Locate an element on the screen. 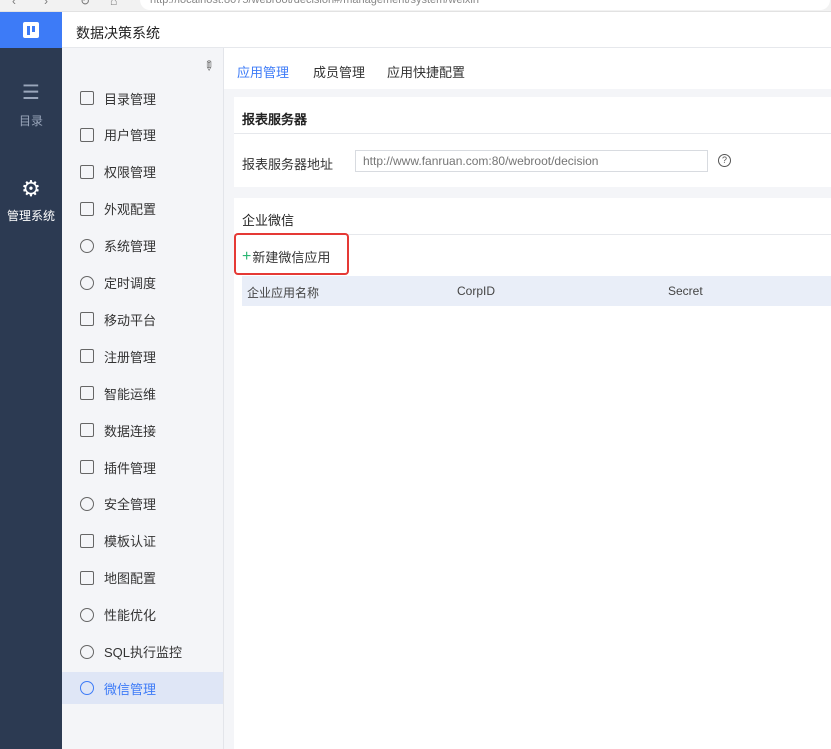 This screenshot has width=831, height=749. home-icon: ⌂ is located at coordinates (113, 4).